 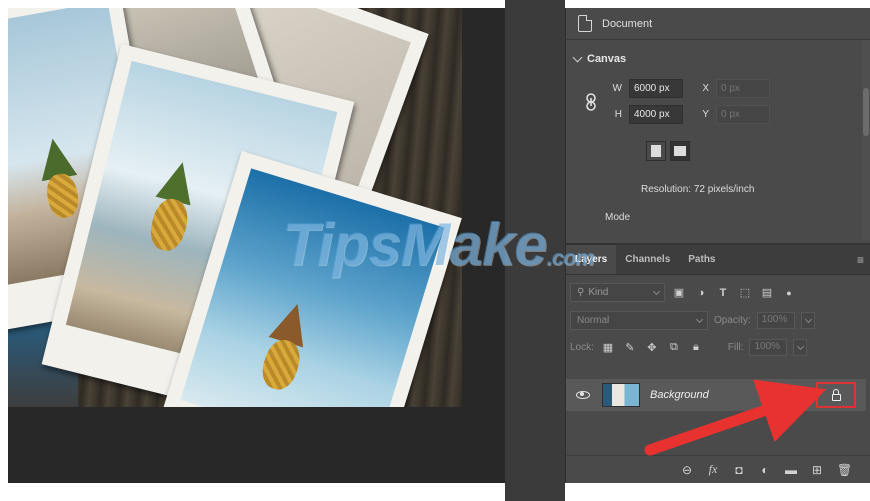 What do you see at coordinates (698, 189) in the screenshot?
I see `resolution-text: Resolution: 72 pixels/inch` at bounding box center [698, 189].